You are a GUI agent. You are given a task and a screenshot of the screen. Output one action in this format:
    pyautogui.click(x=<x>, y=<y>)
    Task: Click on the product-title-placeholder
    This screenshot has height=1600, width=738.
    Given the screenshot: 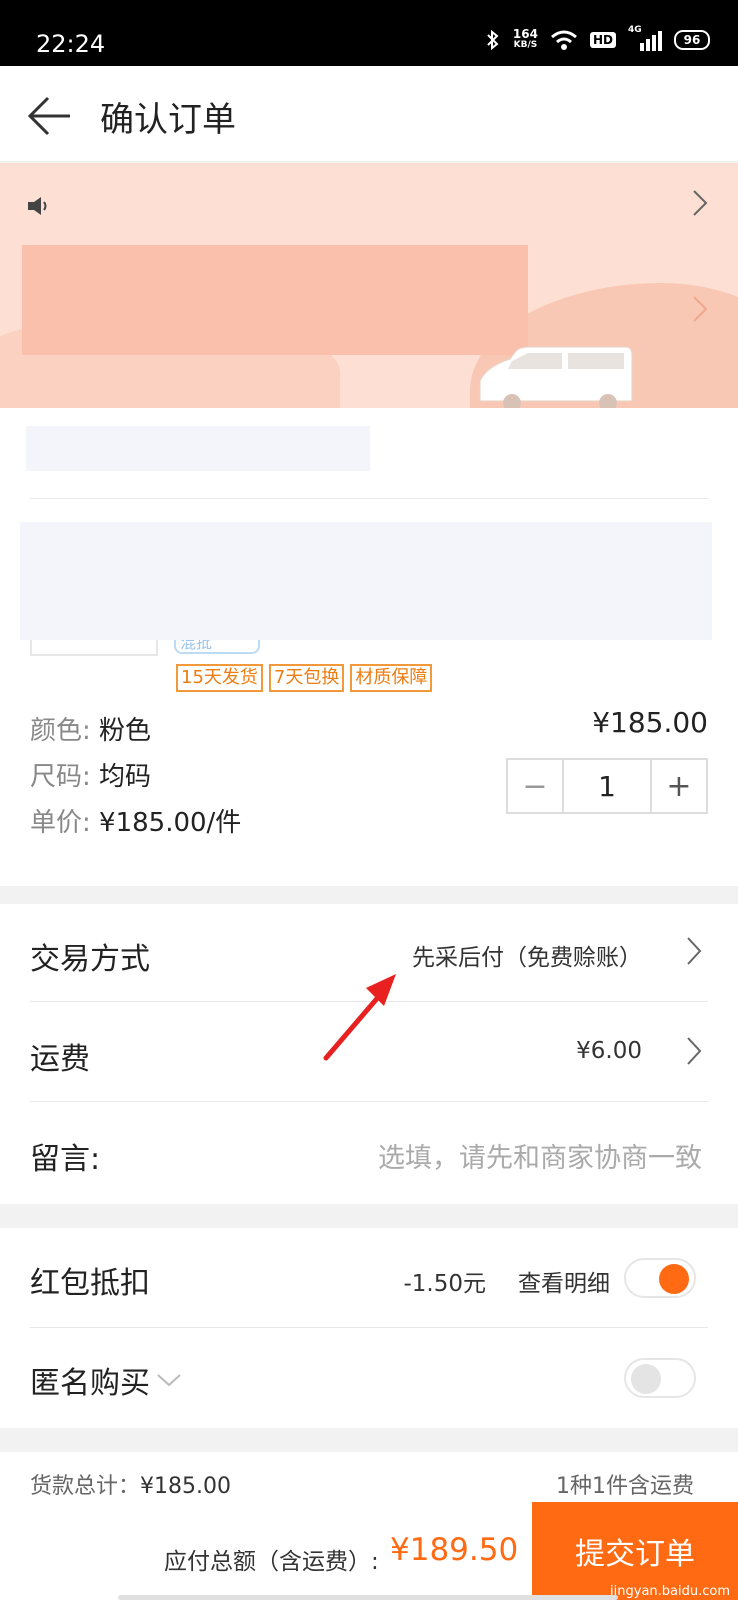 What is the action you would take?
    pyautogui.click(x=366, y=581)
    